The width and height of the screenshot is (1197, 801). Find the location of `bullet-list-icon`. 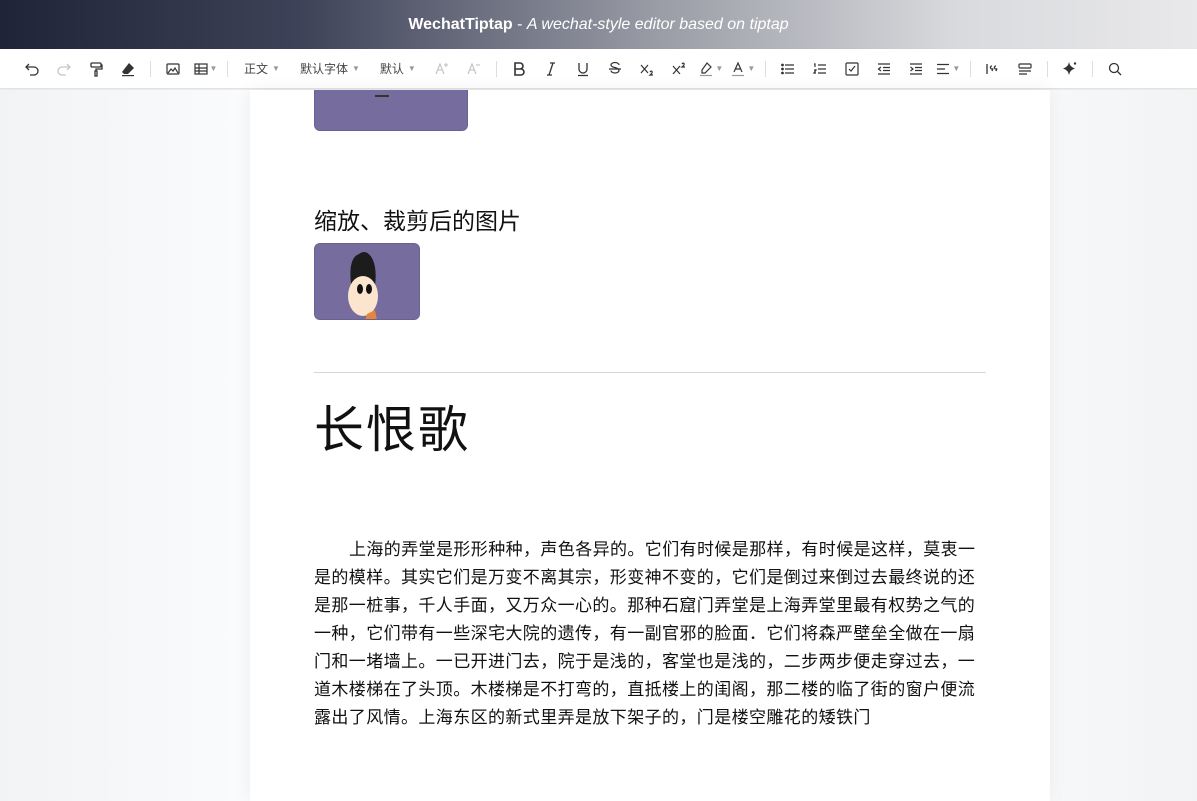

bullet-list-icon is located at coordinates (787, 68).